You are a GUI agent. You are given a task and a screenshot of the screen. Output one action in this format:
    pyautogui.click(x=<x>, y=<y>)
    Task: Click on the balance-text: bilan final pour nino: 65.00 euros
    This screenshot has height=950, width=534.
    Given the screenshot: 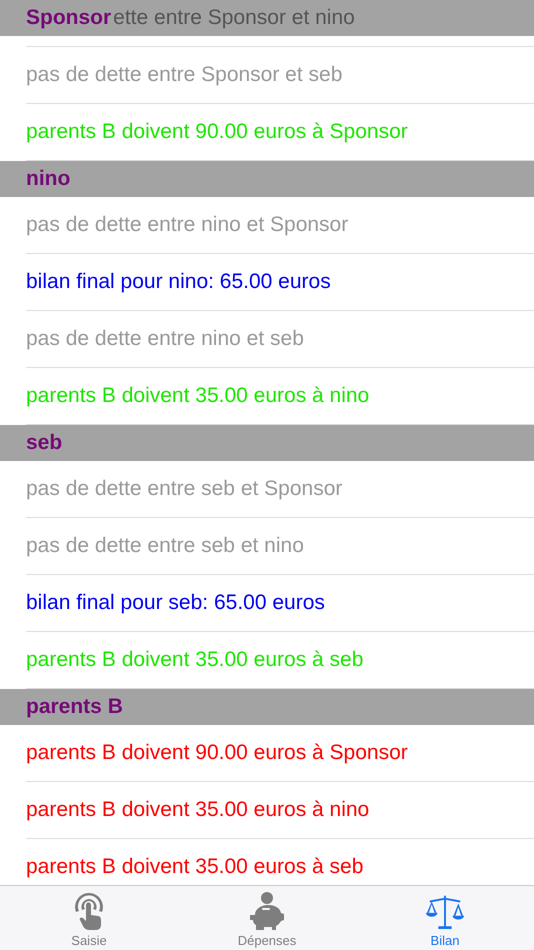 What is the action you would take?
    pyautogui.click(x=178, y=282)
    